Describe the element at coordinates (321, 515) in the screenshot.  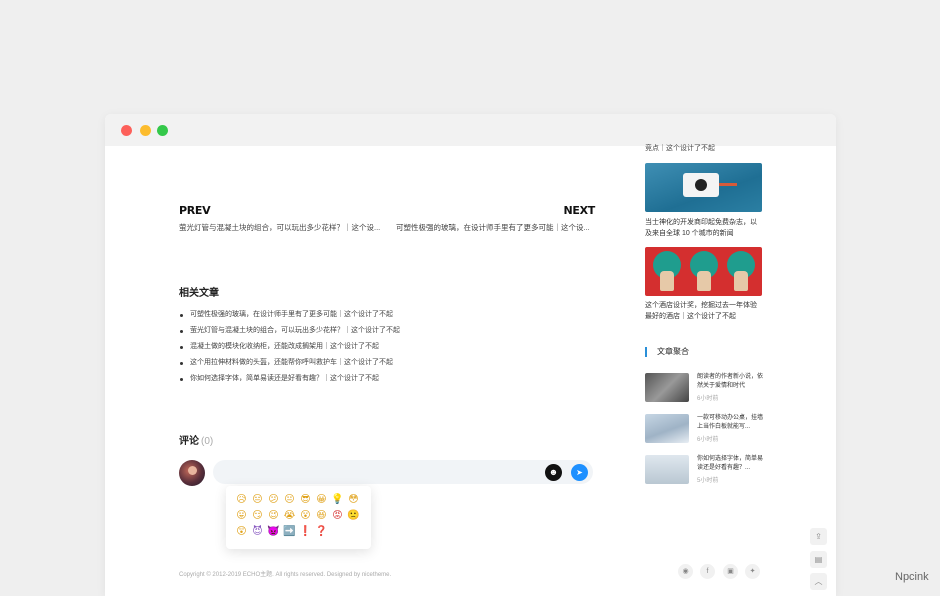
I see `emoji-item: 😆` at that location.